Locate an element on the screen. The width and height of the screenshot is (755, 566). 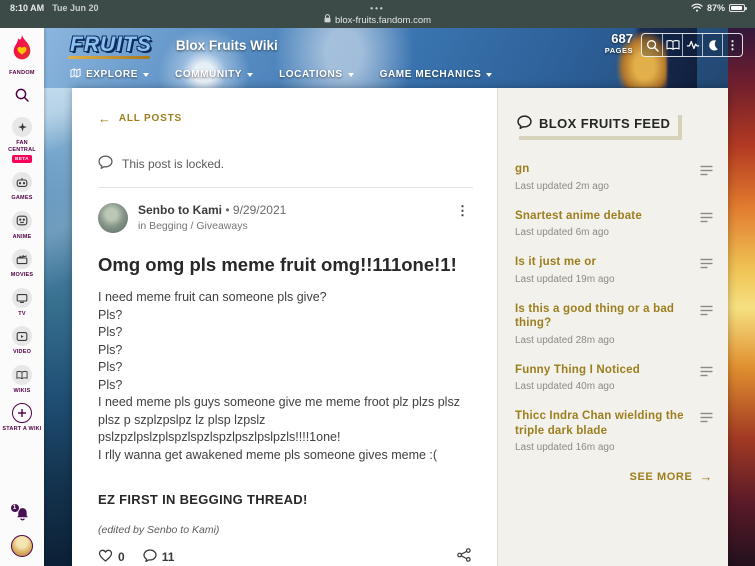
address-url: blox-fruits.fandom.com is located at coordinates (383, 20).